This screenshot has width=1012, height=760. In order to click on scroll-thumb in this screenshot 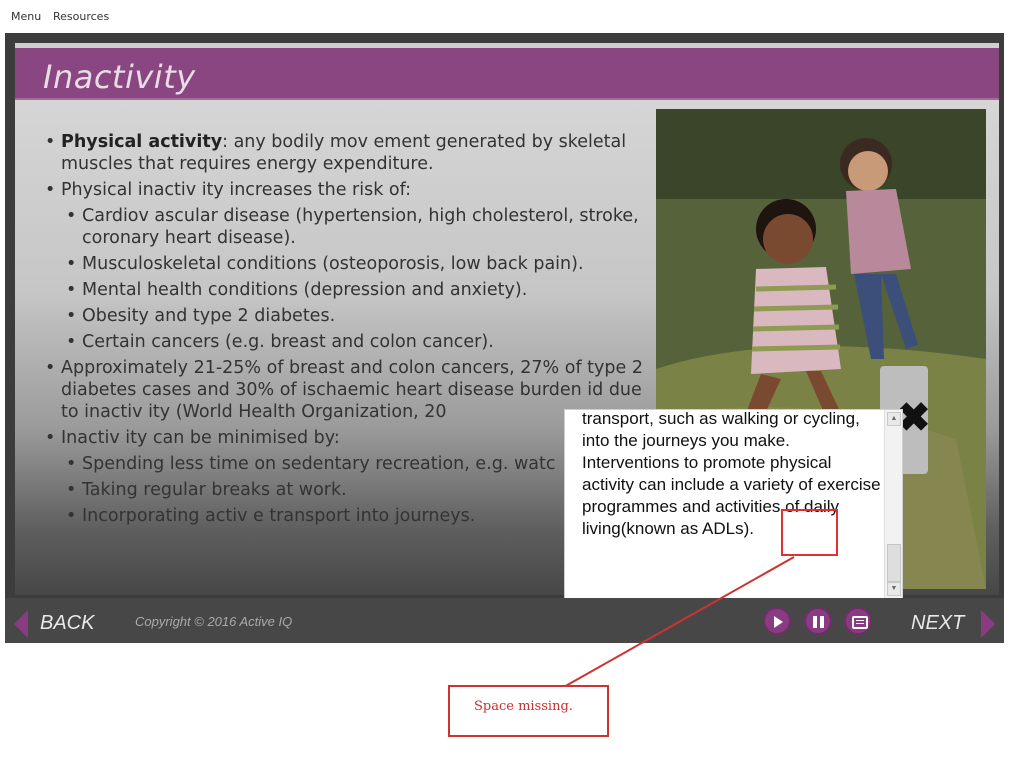, I will do `click(894, 563)`.